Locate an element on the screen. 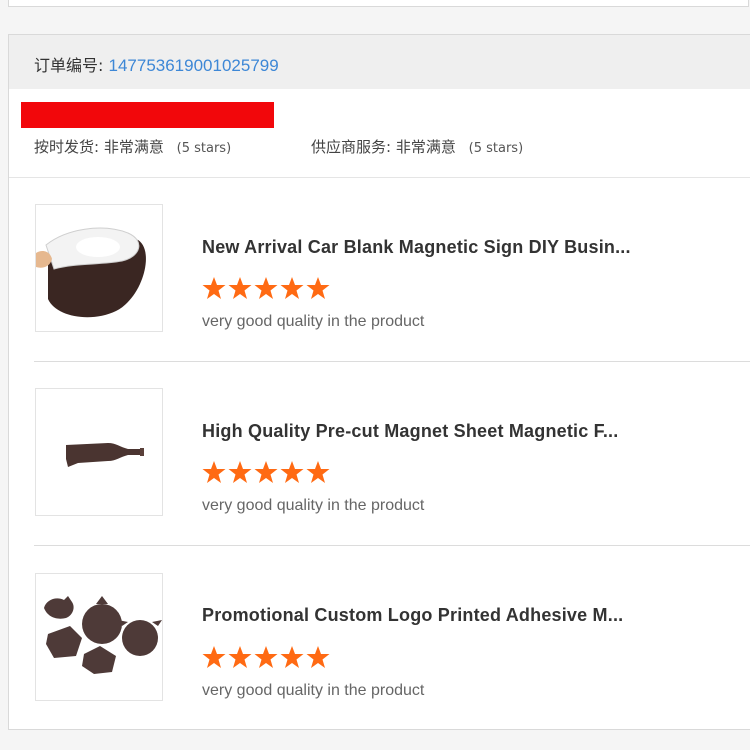  rating-service-label: 供应商服务: is located at coordinates (351, 147).